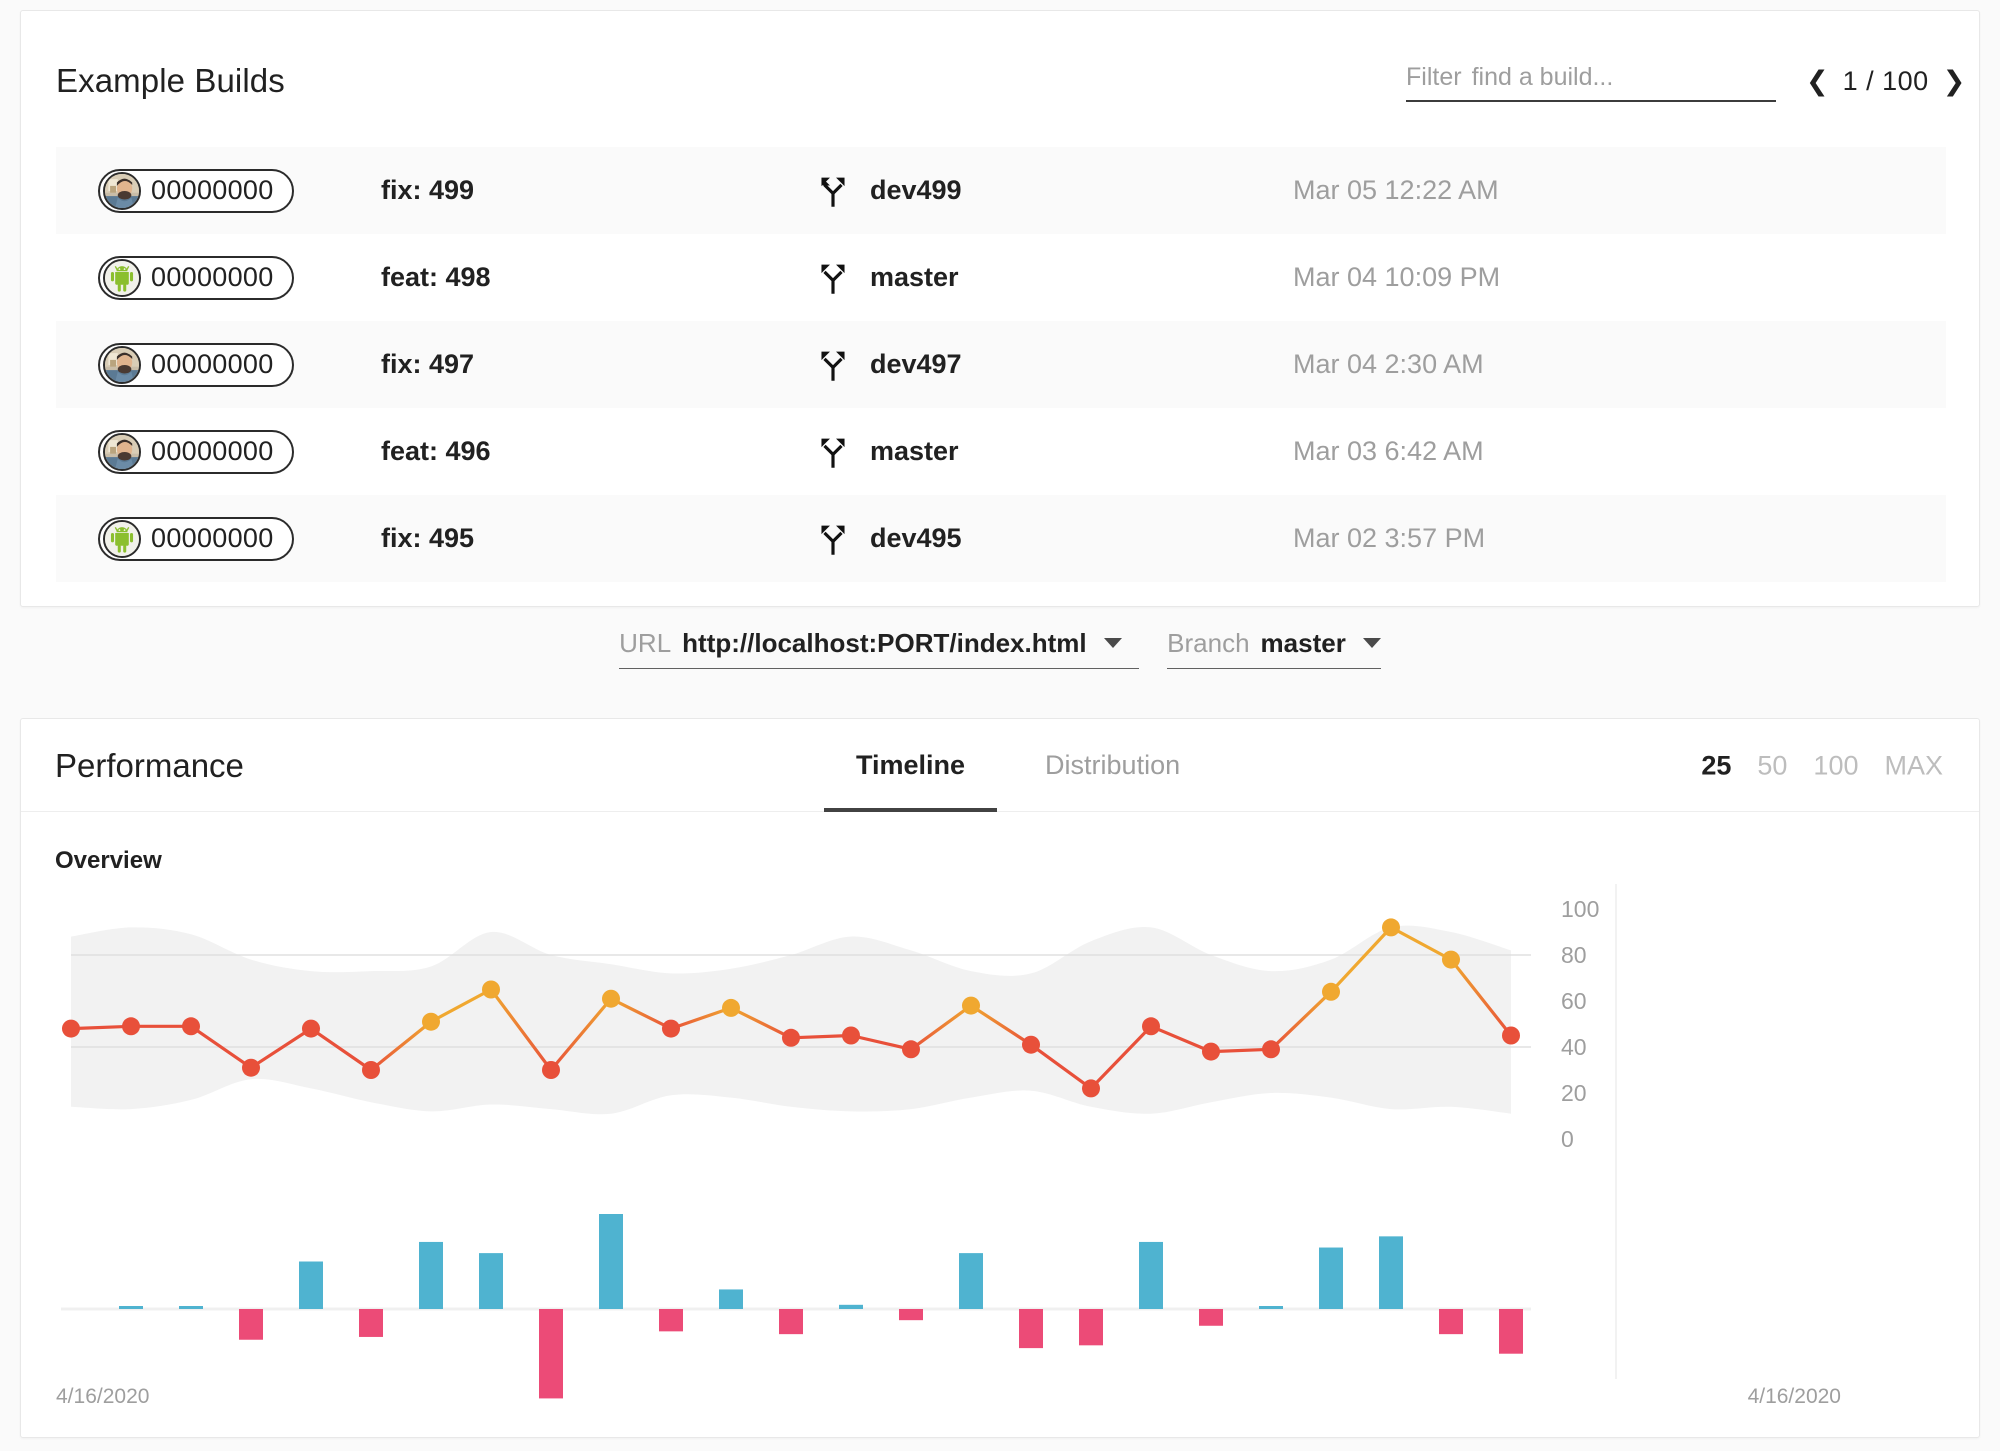 This screenshot has width=2000, height=1451. Describe the element at coordinates (1574, 955) in the screenshot. I see `svg-text: 80` at that location.